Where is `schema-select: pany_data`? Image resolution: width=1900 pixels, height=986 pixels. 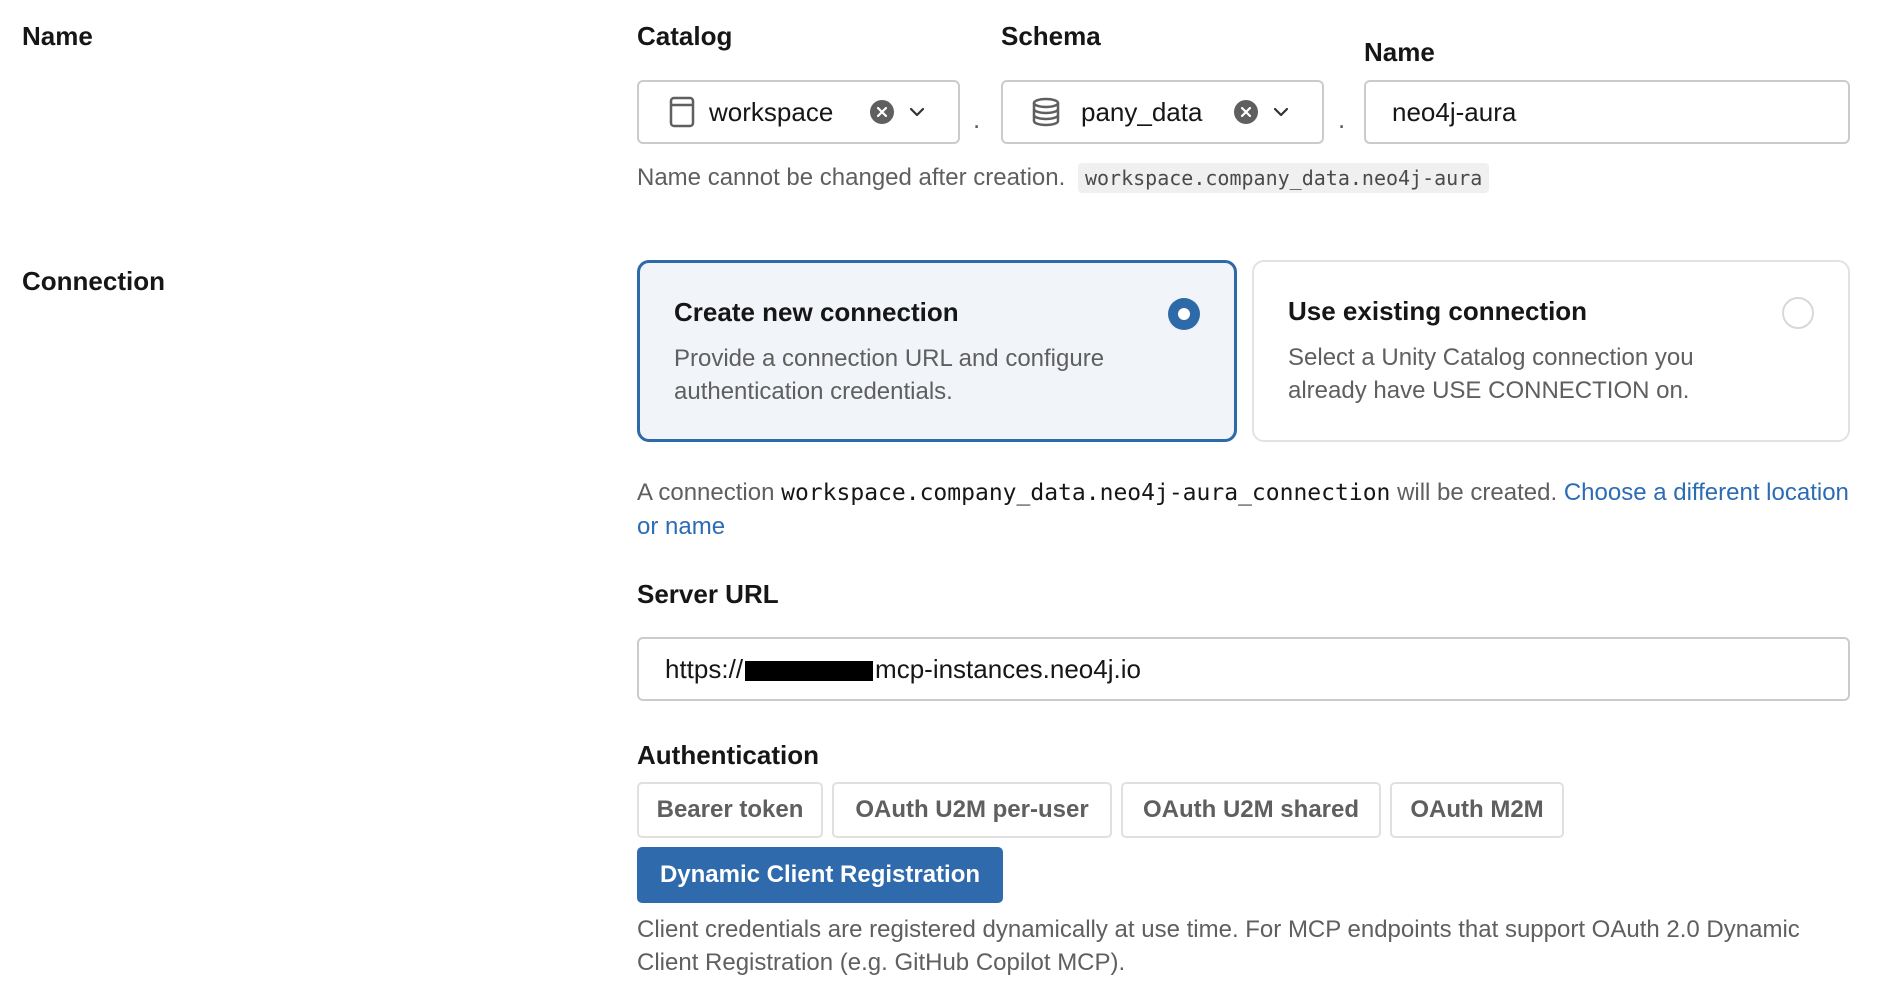
schema-select: pany_data is located at coordinates (1162, 112).